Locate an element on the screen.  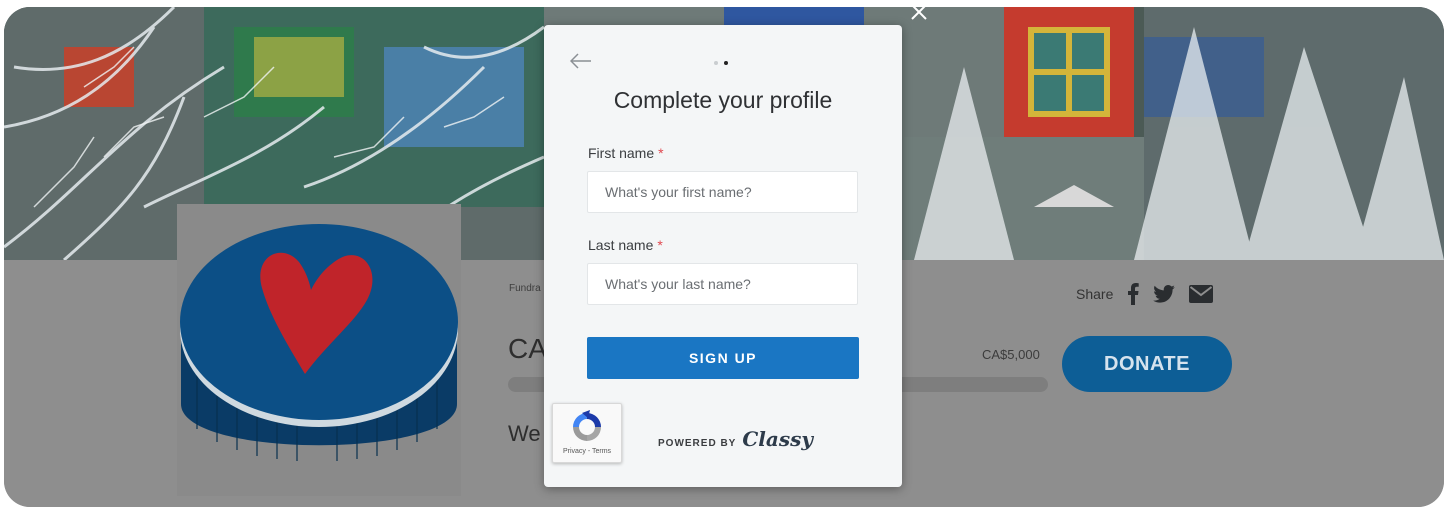
page-title: CA is located at coordinates (527, 348).